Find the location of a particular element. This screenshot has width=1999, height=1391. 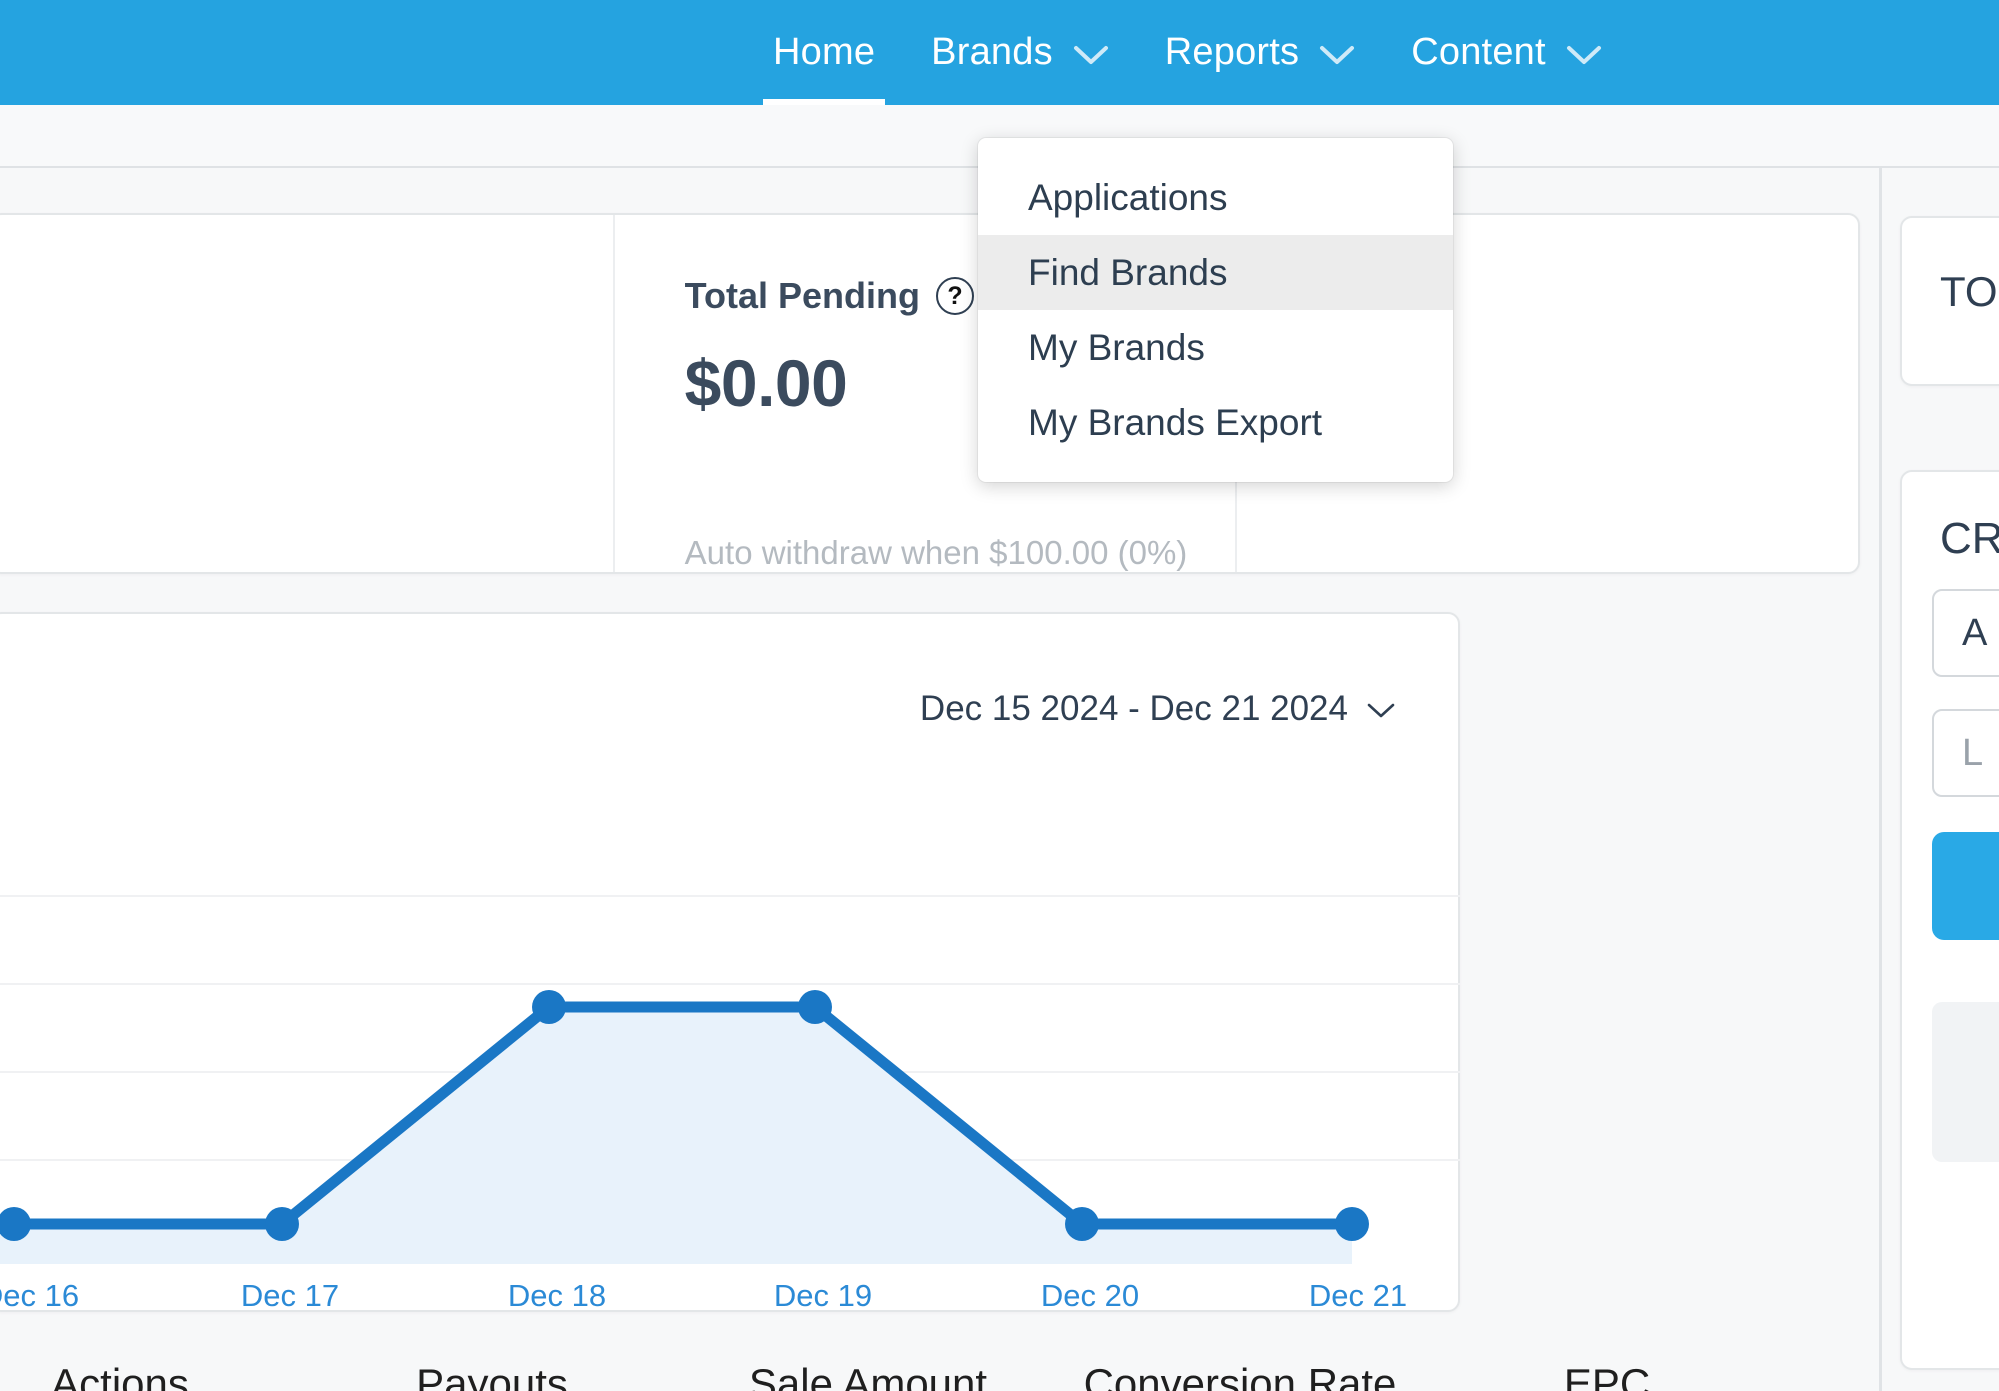

date-range-selector: Dec 15 2024 - Dec 21 2024 is located at coordinates (1158, 709).